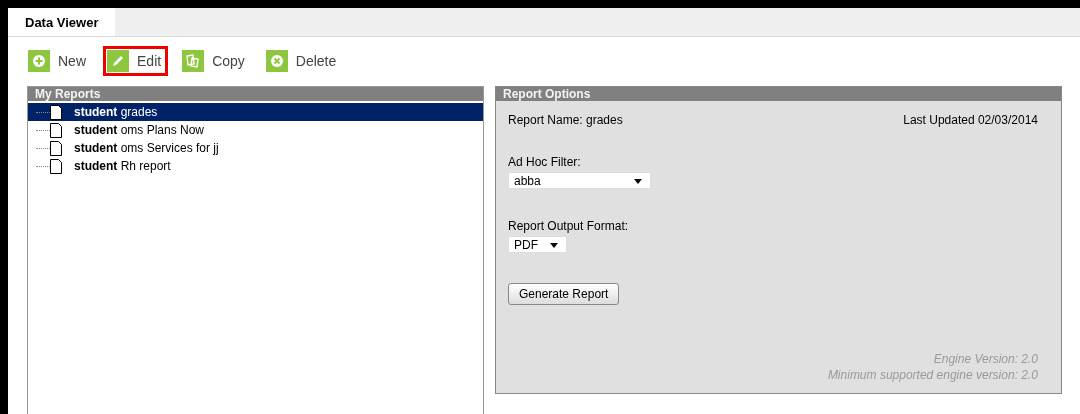 This screenshot has height=414, width=1080. Describe the element at coordinates (778, 94) in the screenshot. I see `panel-header: Report Options` at that location.